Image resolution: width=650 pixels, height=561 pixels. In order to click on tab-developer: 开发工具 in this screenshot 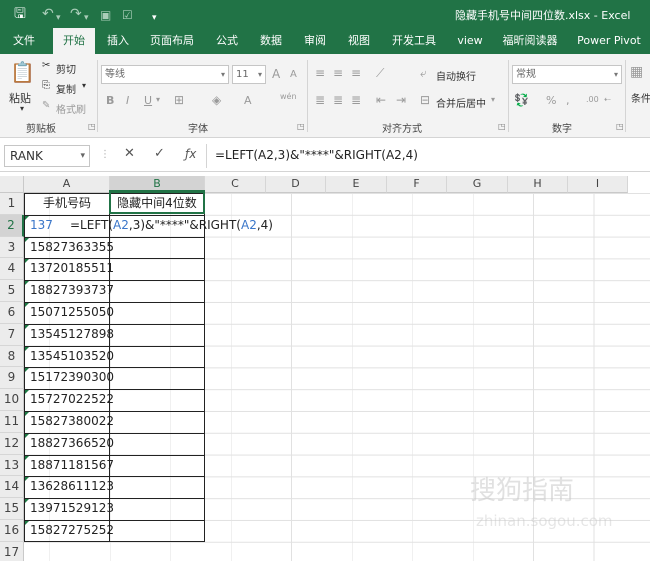, I will do `click(414, 41)`.